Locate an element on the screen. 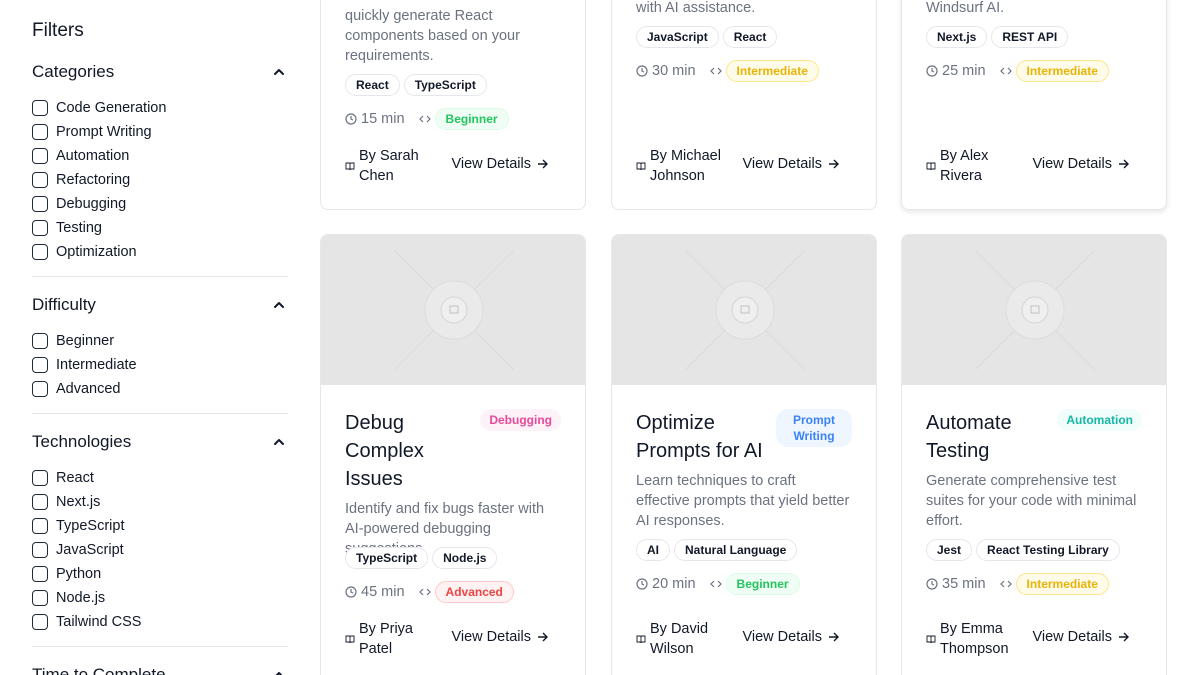 The image size is (1200, 675). card-title: Automate Testing is located at coordinates (991, 437).